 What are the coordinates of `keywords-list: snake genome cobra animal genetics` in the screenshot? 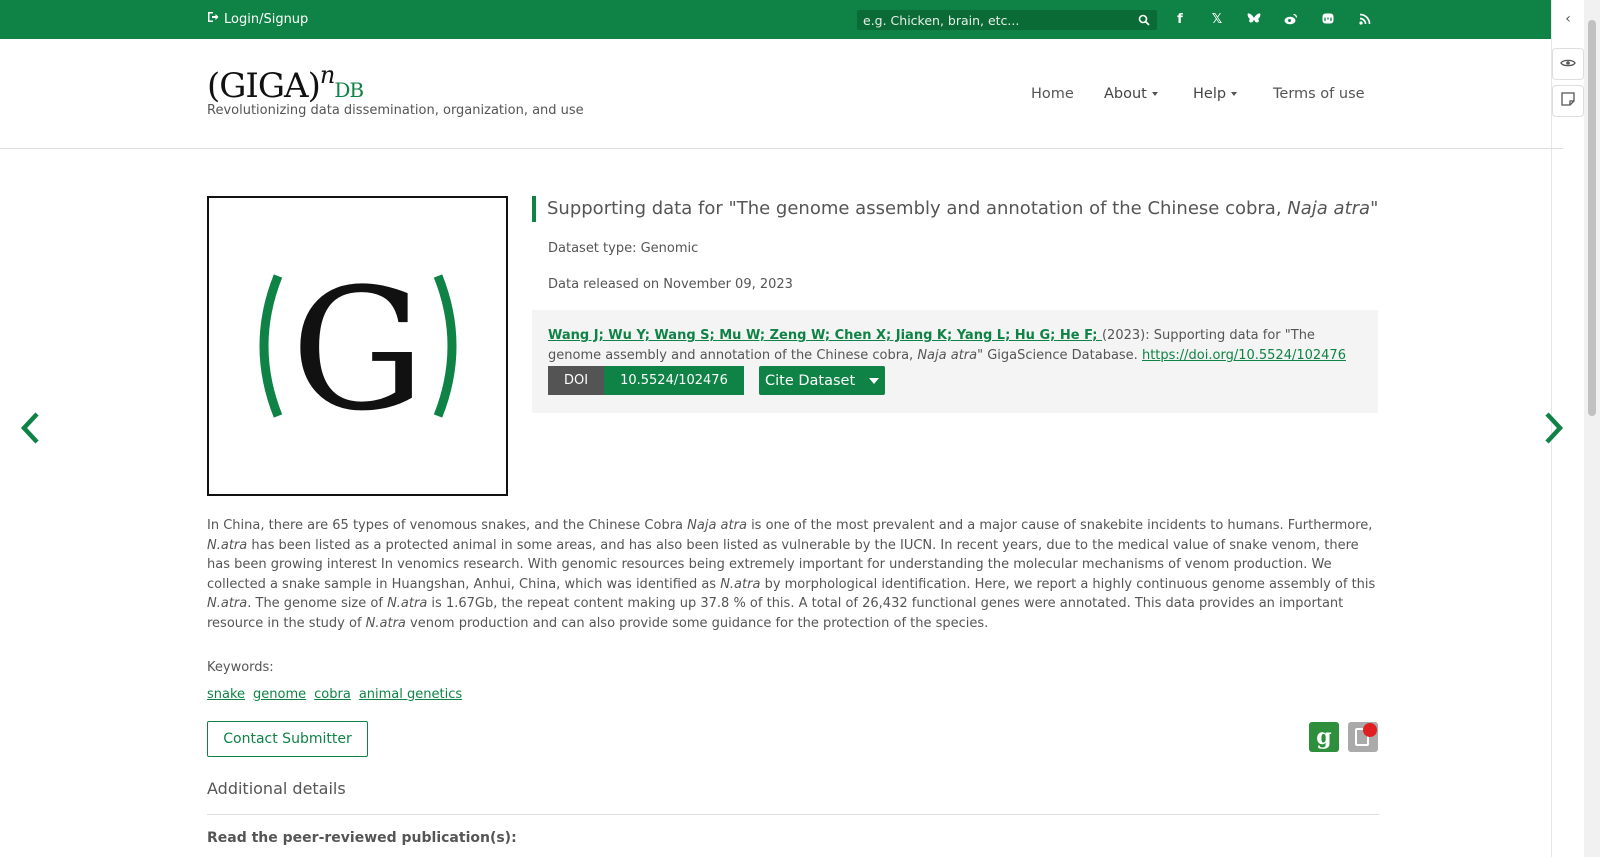 It's located at (334, 694).